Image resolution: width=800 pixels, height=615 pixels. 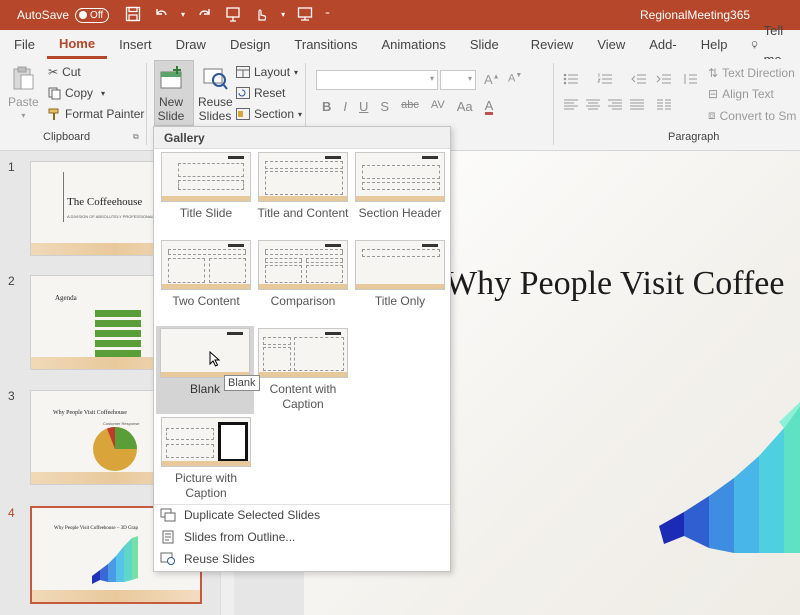 What do you see at coordinates (327, 15) in the screenshot?
I see `customize-qat-icon: ⁼` at bounding box center [327, 15].